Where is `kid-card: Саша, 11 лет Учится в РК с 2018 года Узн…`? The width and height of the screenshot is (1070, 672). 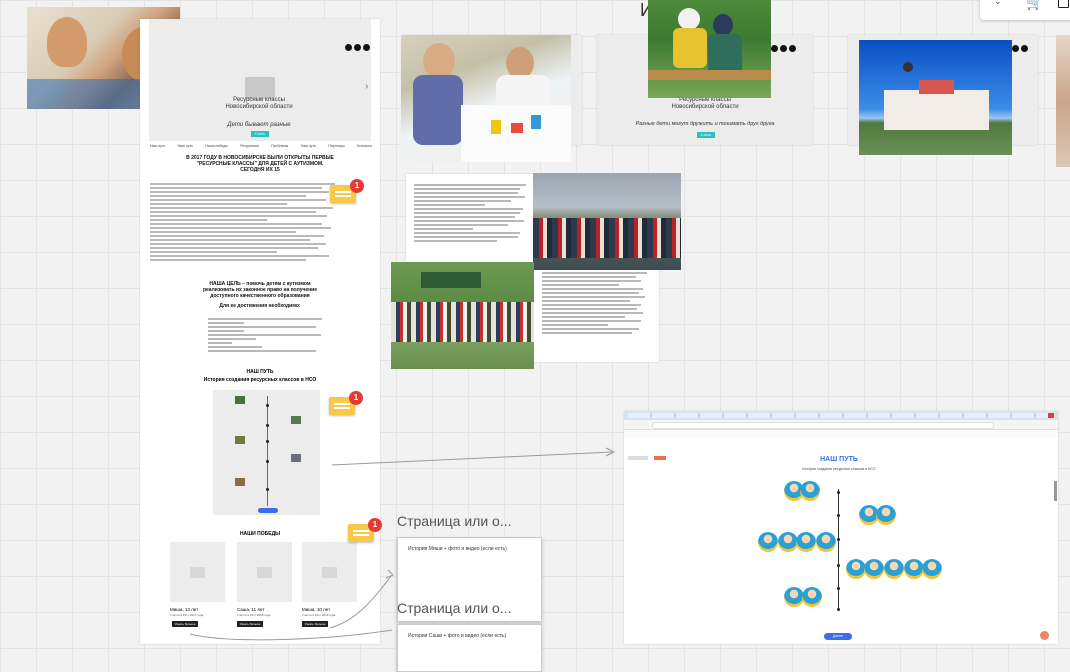 kid-card: Саша, 11 лет Учится в РК с 2018 года Узн… is located at coordinates (264, 587).